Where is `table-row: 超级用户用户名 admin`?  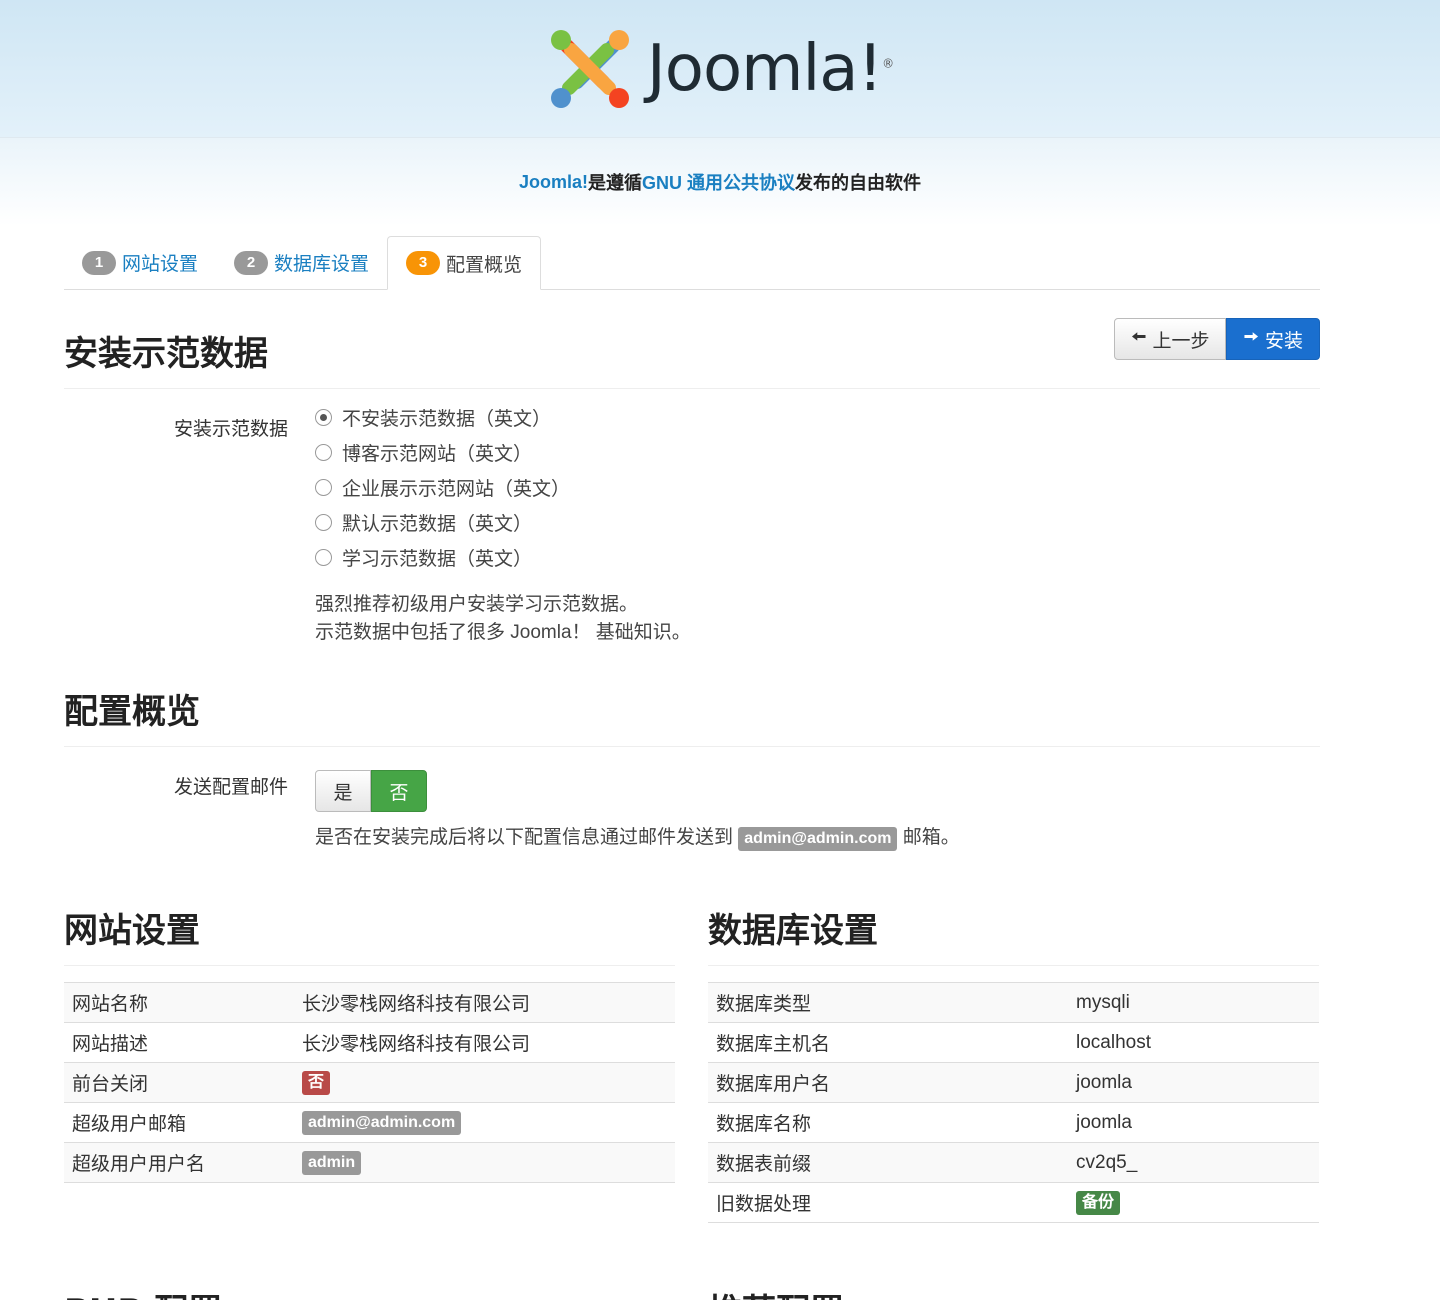
table-row: 超级用户用户名 admin is located at coordinates (369, 1162).